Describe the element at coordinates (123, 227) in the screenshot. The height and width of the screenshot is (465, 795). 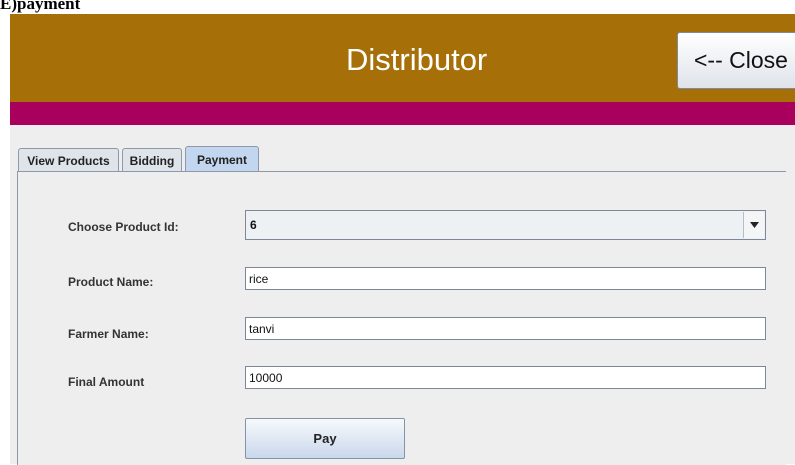
I see `product-id-label: Choose Product Id:` at that location.